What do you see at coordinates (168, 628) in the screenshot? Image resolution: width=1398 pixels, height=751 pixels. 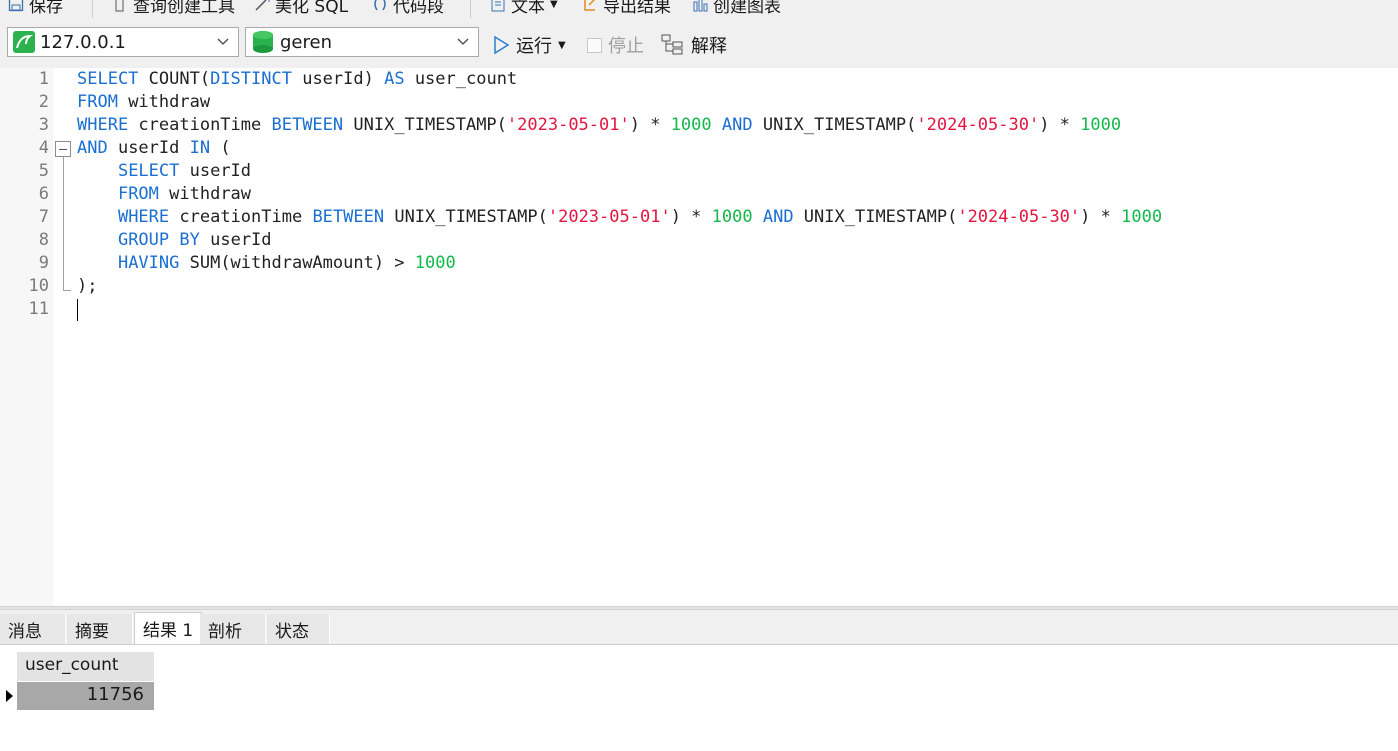 I see `tab-result-1: 结果 1` at bounding box center [168, 628].